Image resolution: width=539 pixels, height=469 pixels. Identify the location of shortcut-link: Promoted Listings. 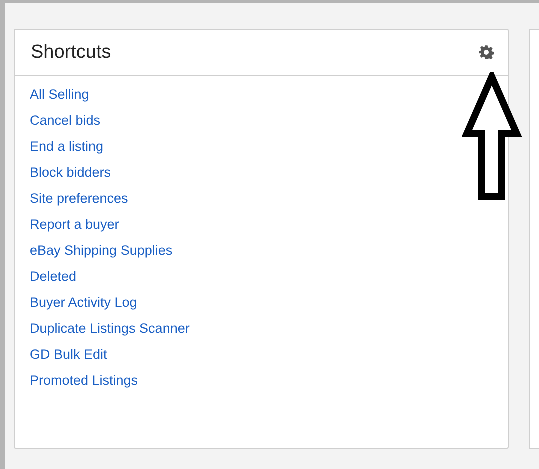
(84, 381).